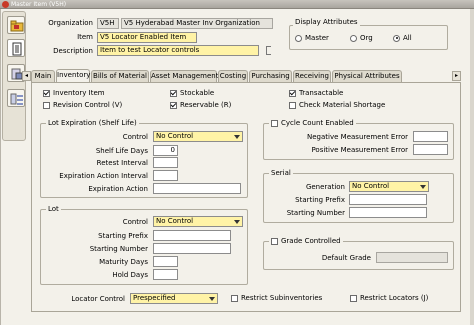 The image size is (474, 325). I want to click on lot-control-select: No Control, so click(198, 221).